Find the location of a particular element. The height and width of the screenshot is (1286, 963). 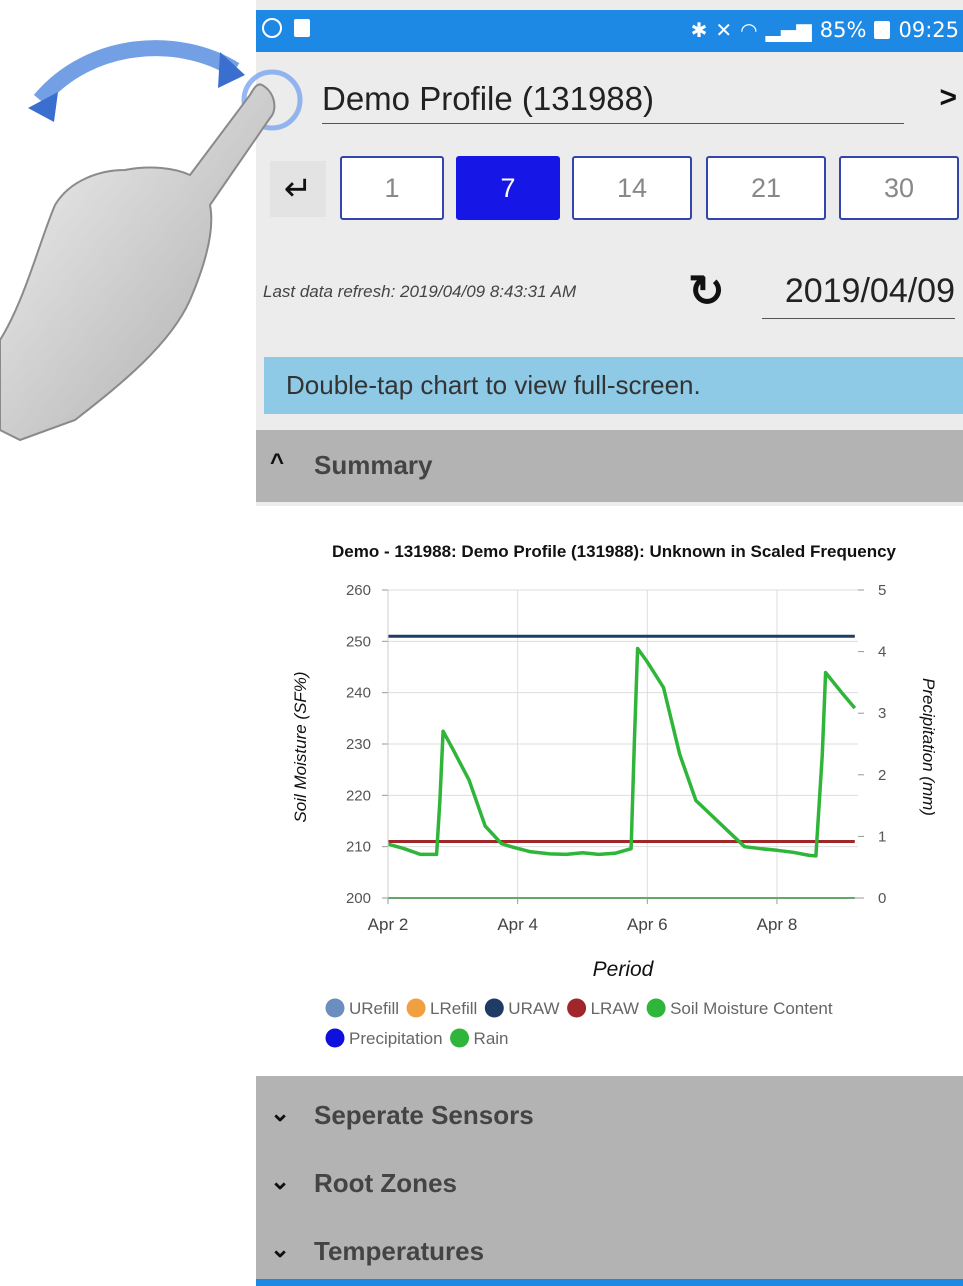

profile-row: Demo Profile (131988) > is located at coordinates (609, 100).